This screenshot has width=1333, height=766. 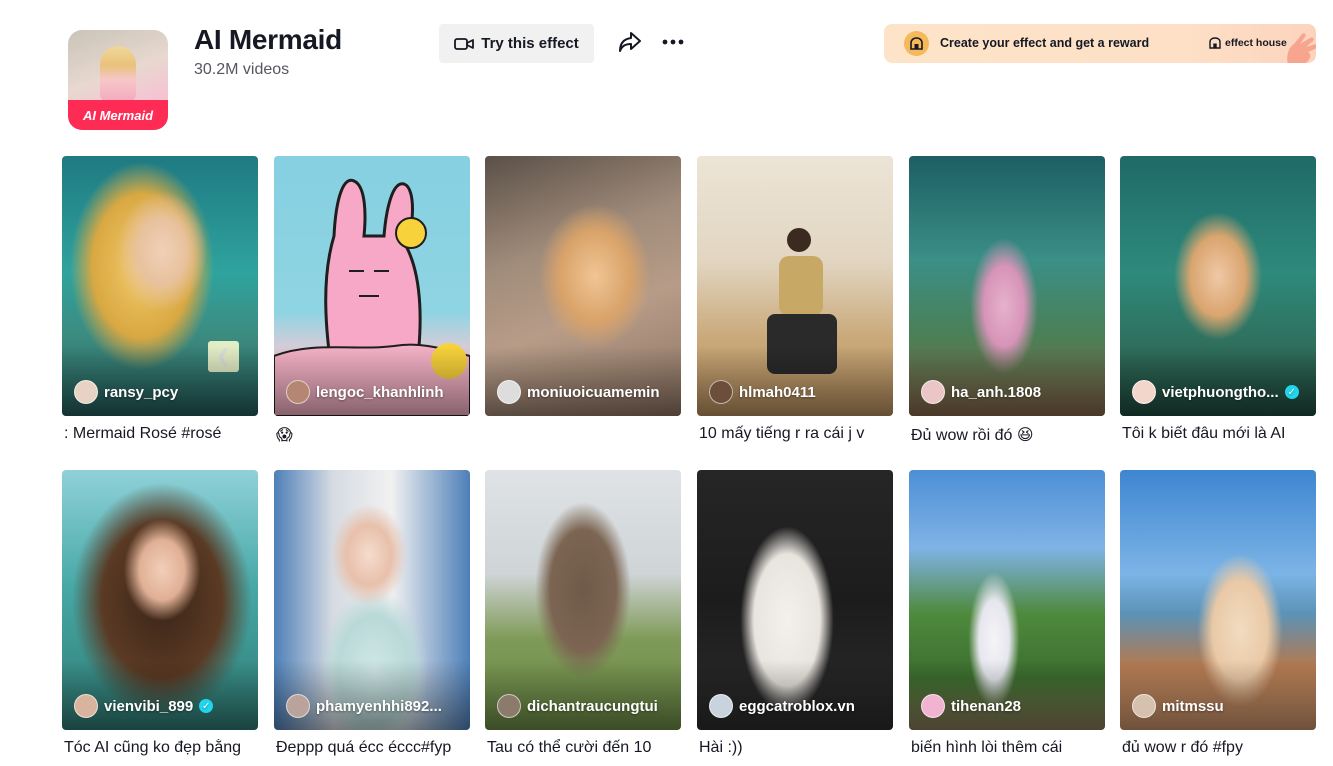 I want to click on video-caption: Hài :)), so click(x=721, y=747).